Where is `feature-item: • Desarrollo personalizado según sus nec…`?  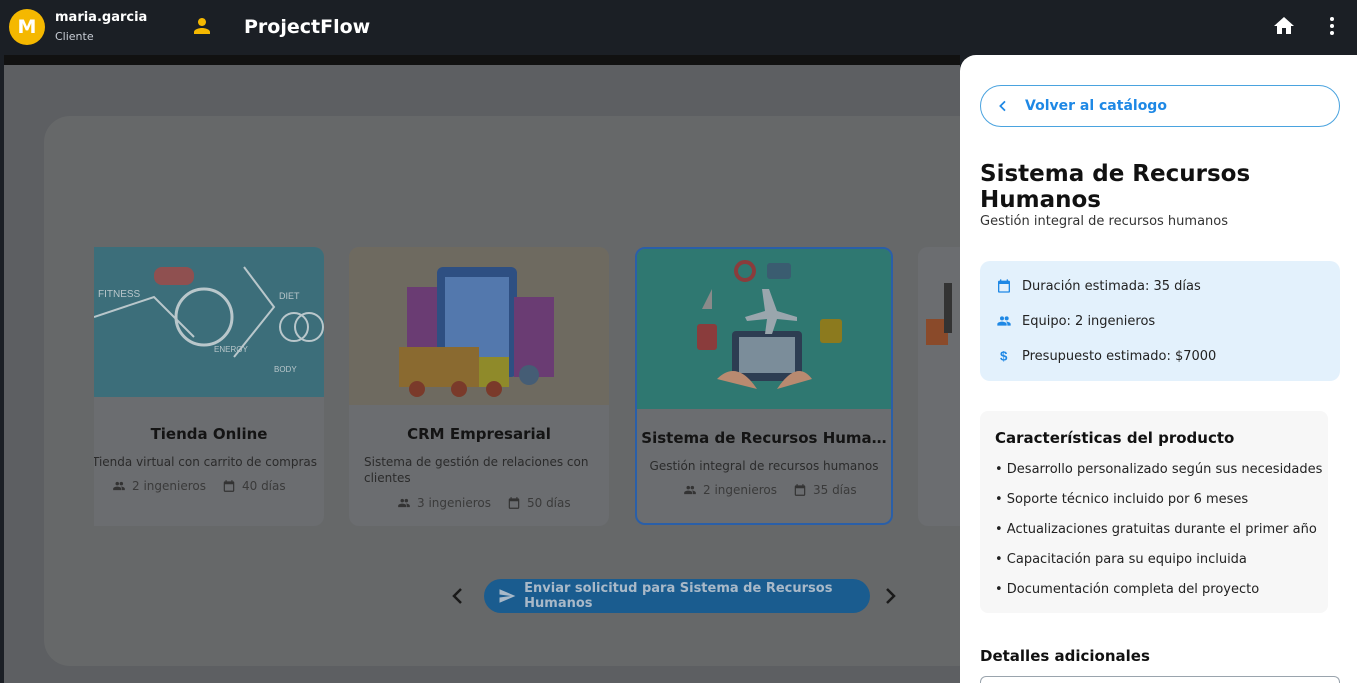 feature-item: • Desarrollo personalizado según sus nec… is located at coordinates (1159, 469).